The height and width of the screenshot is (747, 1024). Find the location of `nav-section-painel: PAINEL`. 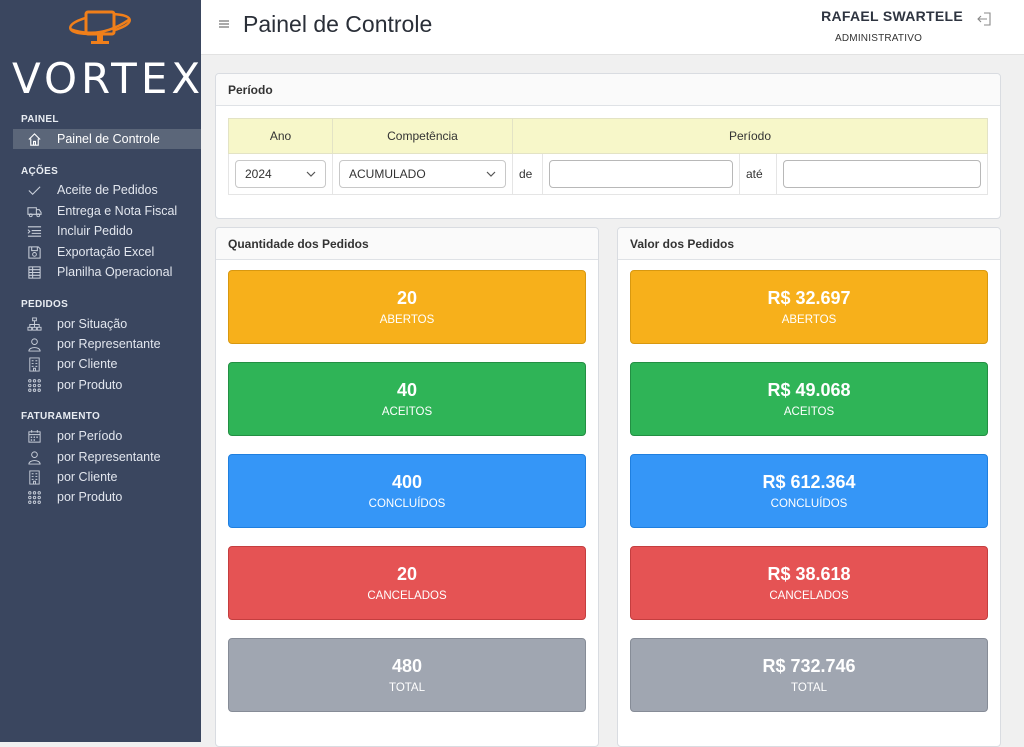

nav-section-painel: PAINEL is located at coordinates (40, 119).